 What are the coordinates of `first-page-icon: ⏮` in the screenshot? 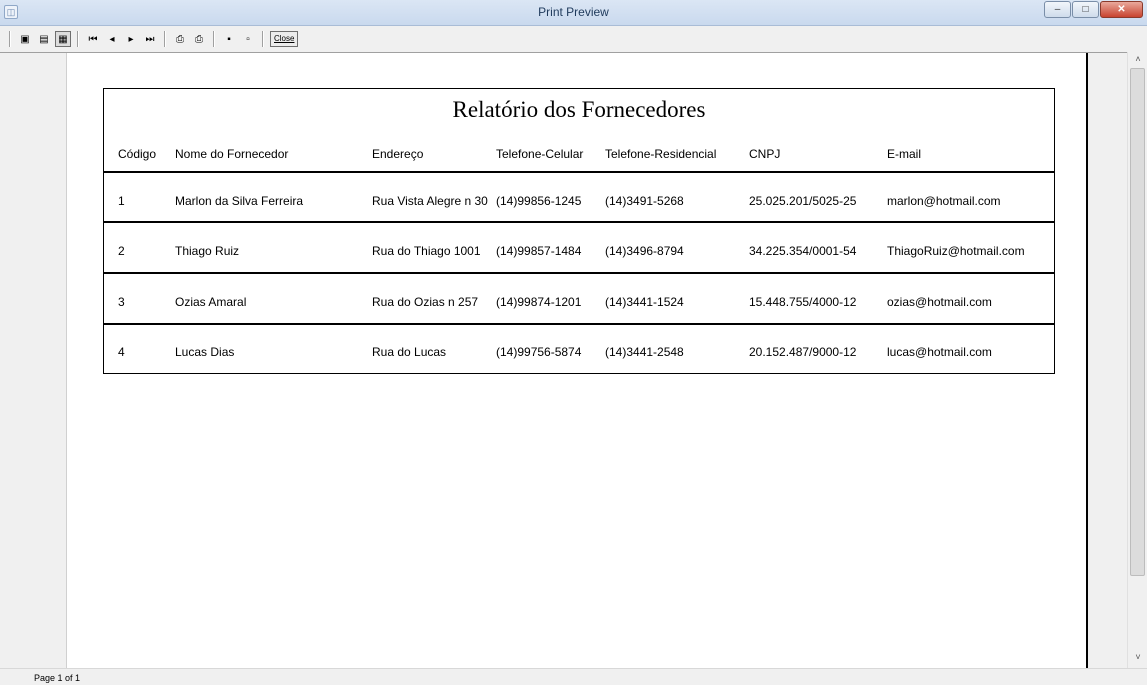 It's located at (93, 39).